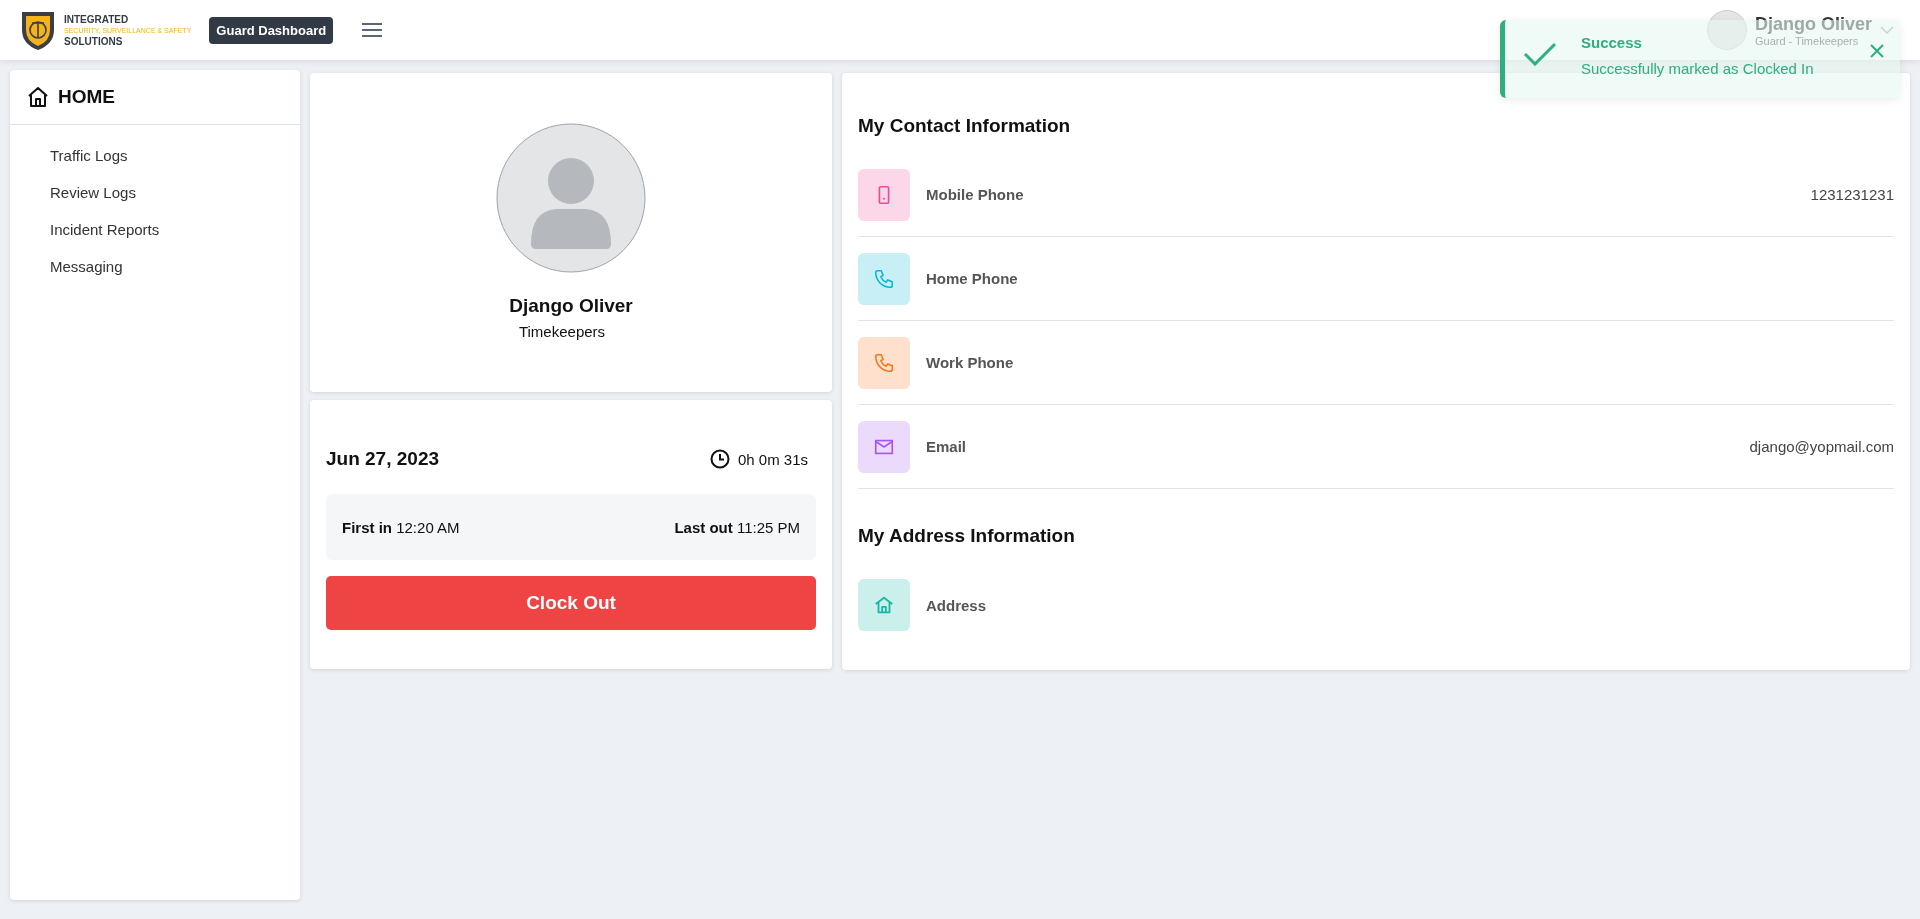  I want to click on chevron-down-icon, so click(1887, 30).